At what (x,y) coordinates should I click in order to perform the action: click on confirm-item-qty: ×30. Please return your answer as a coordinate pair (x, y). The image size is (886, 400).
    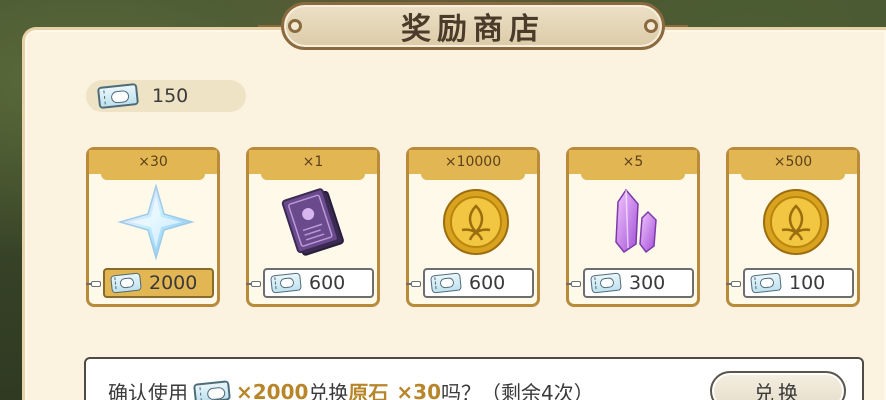
    Looking at the image, I should click on (419, 389).